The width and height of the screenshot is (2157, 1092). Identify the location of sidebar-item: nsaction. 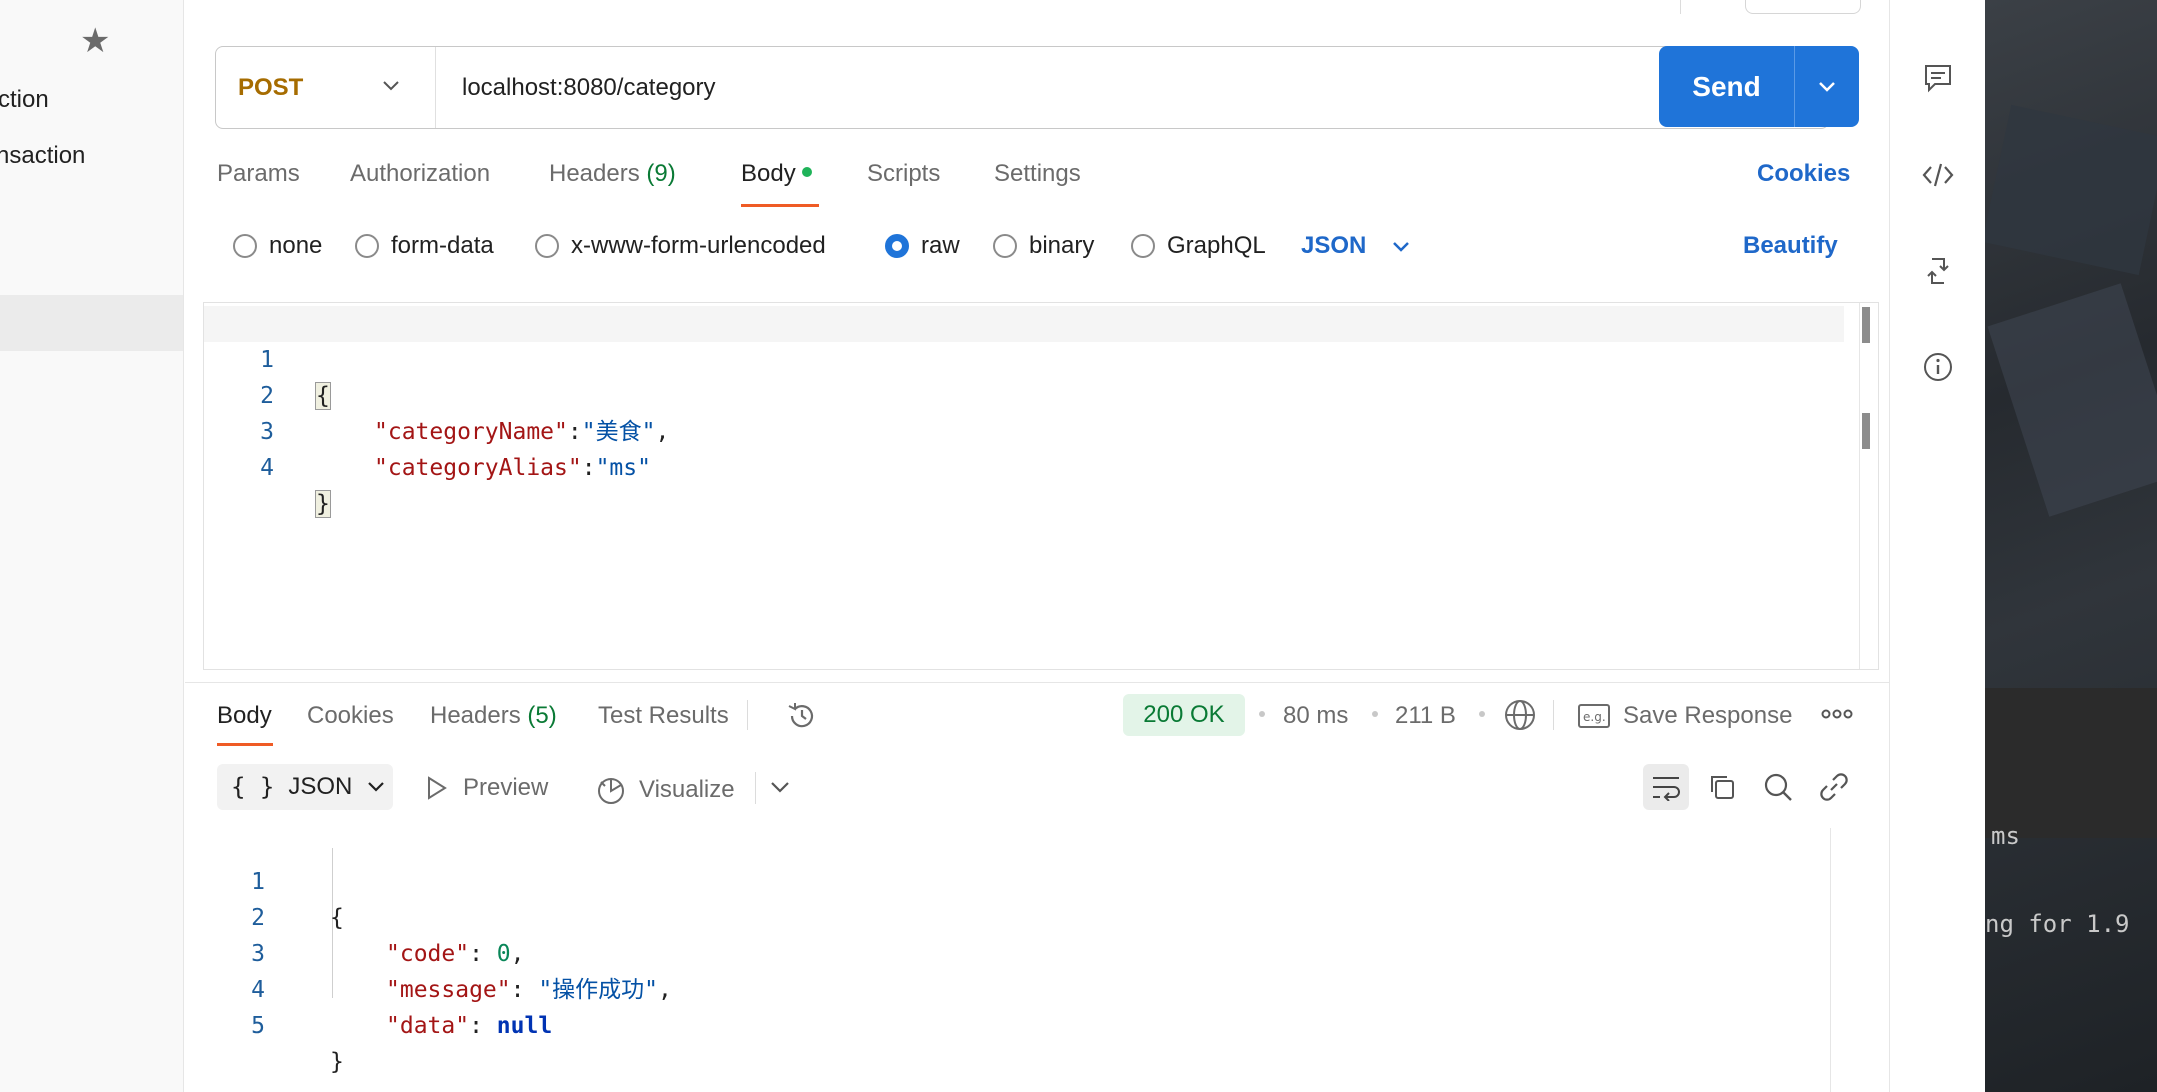
(42, 156).